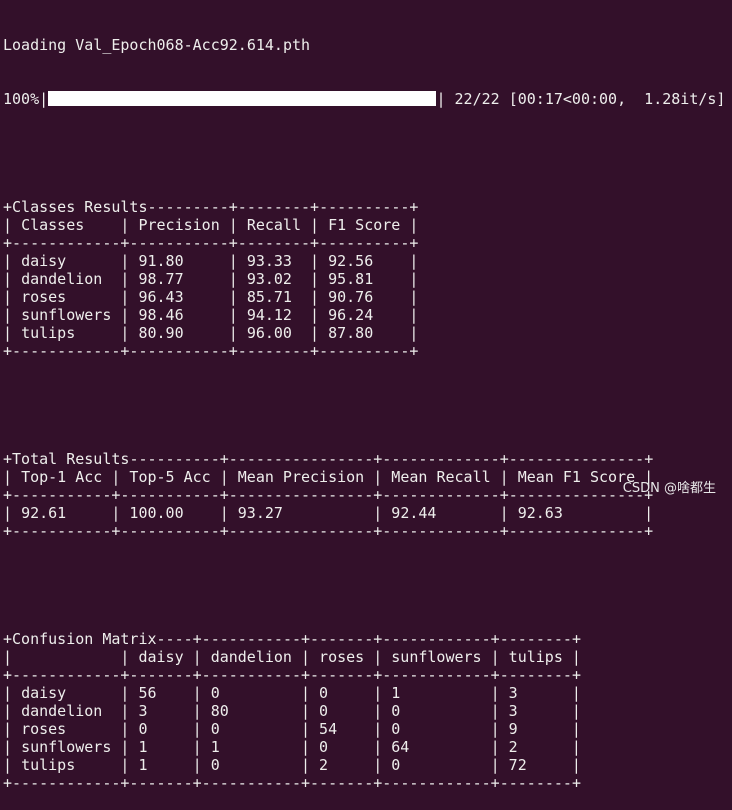 This screenshot has width=732, height=810. I want to click on column-header: Top-5 Acc, so click(170, 477).